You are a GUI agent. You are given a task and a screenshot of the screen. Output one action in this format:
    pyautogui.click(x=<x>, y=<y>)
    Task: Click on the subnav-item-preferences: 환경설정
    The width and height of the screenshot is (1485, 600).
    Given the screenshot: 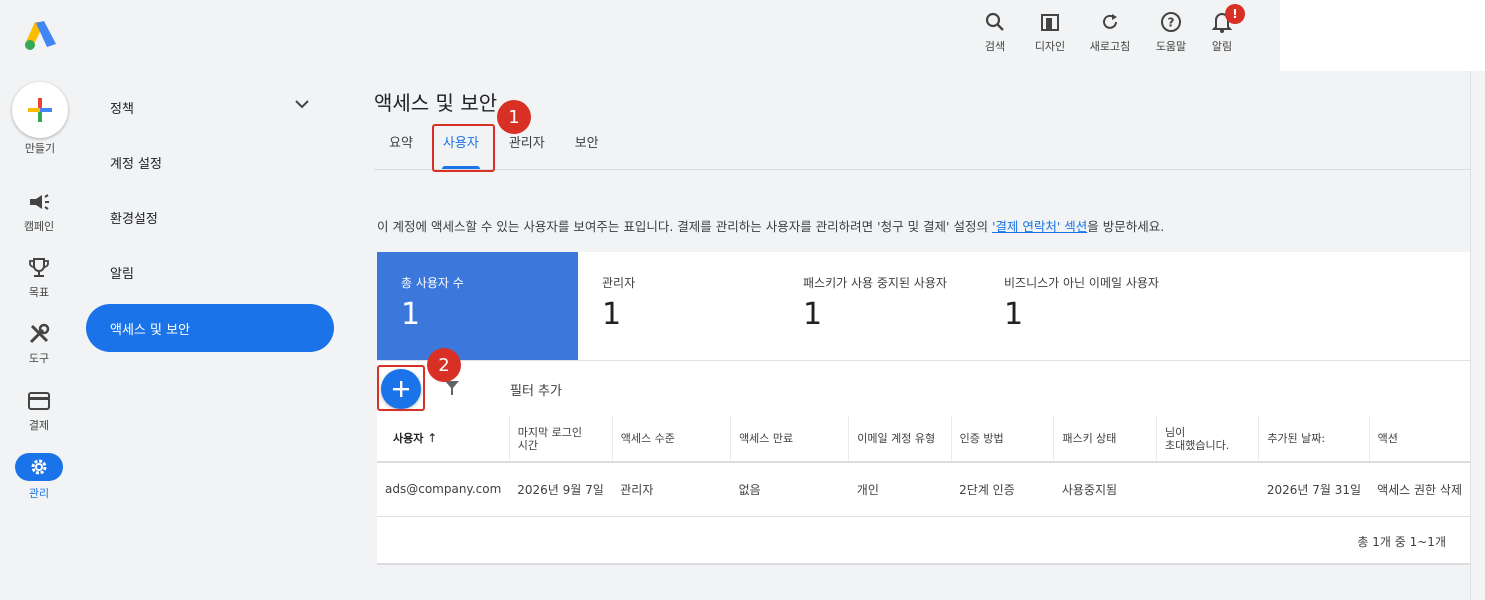 What is the action you would take?
    pyautogui.click(x=210, y=217)
    